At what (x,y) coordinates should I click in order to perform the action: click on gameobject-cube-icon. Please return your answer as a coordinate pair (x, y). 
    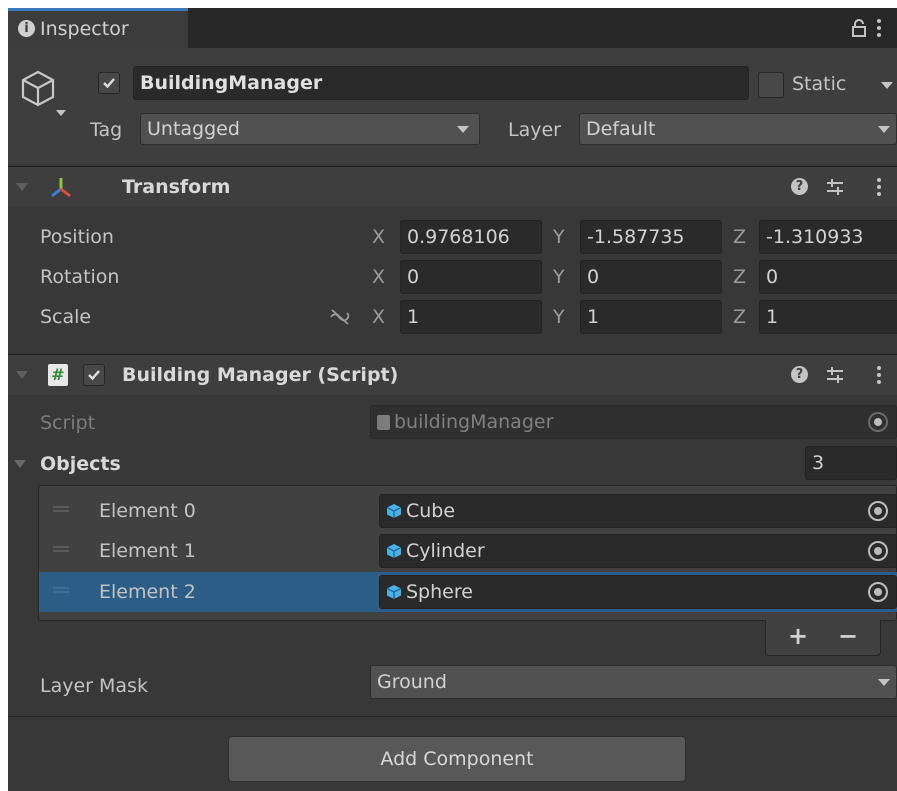
    Looking at the image, I should click on (38, 88).